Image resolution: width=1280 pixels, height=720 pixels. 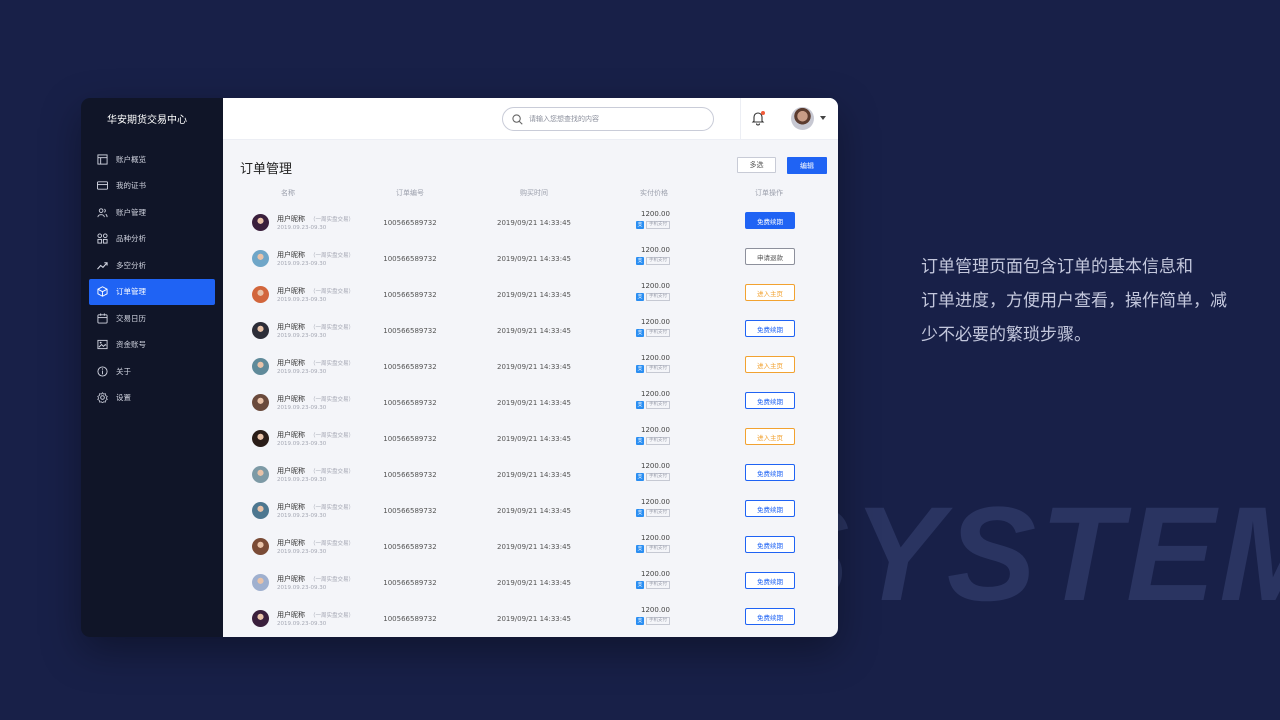 What do you see at coordinates (102, 398) in the screenshot?
I see `gear-icon` at bounding box center [102, 398].